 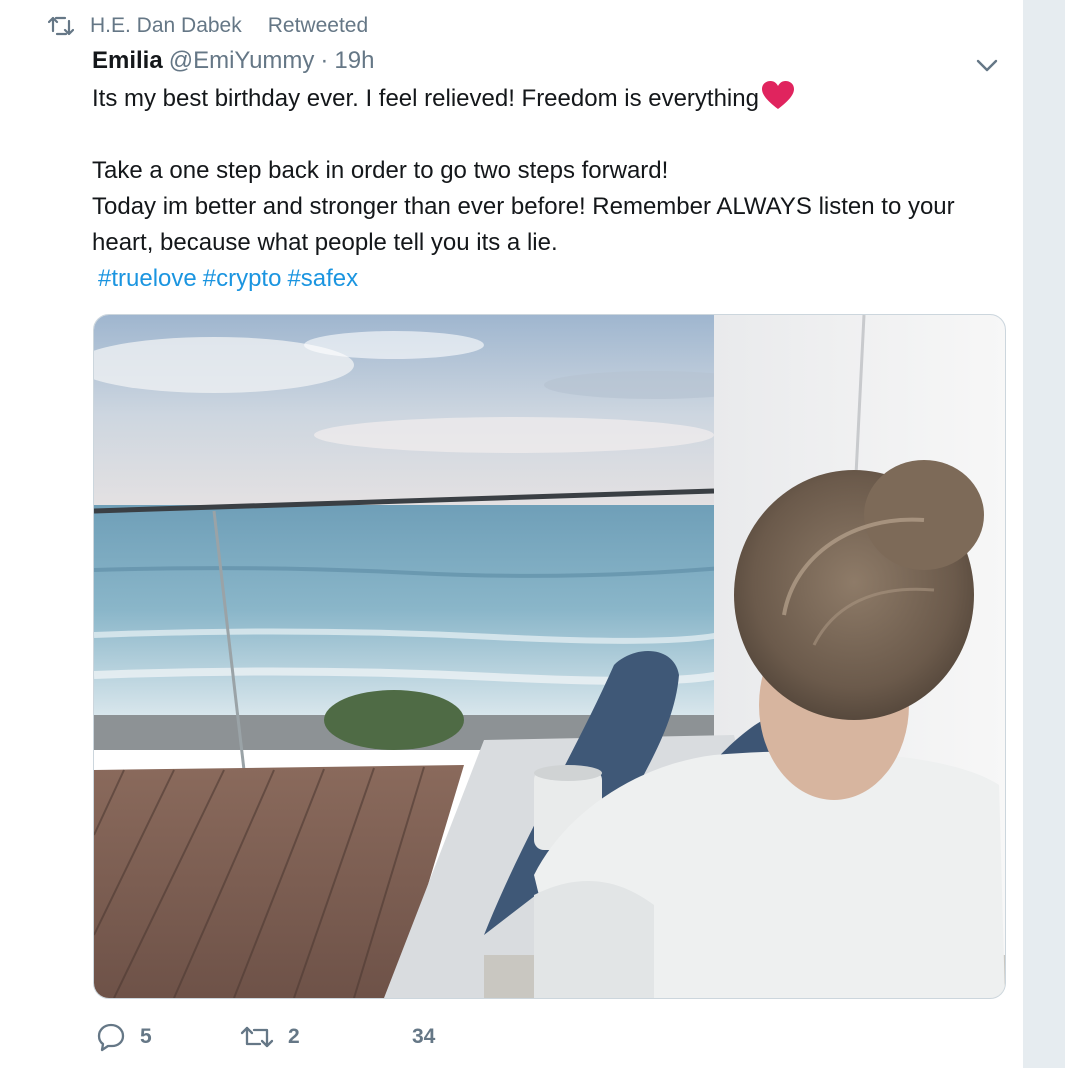 I want to click on retweeted-label: Retweeted, so click(x=318, y=25).